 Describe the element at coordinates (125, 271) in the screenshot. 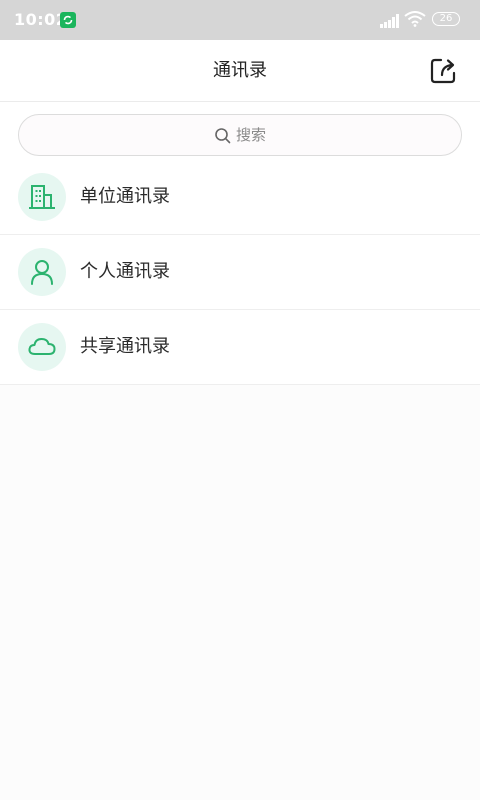

I see `list-item-label: 个人通讯录` at that location.